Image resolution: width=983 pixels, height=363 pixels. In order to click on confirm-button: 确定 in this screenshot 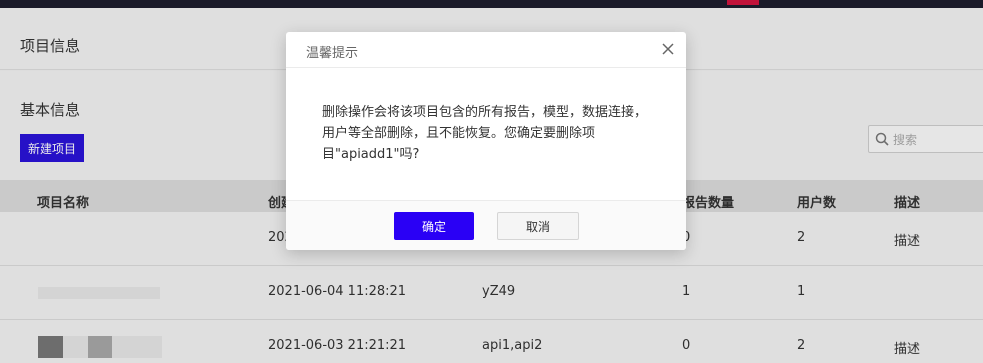, I will do `click(434, 226)`.